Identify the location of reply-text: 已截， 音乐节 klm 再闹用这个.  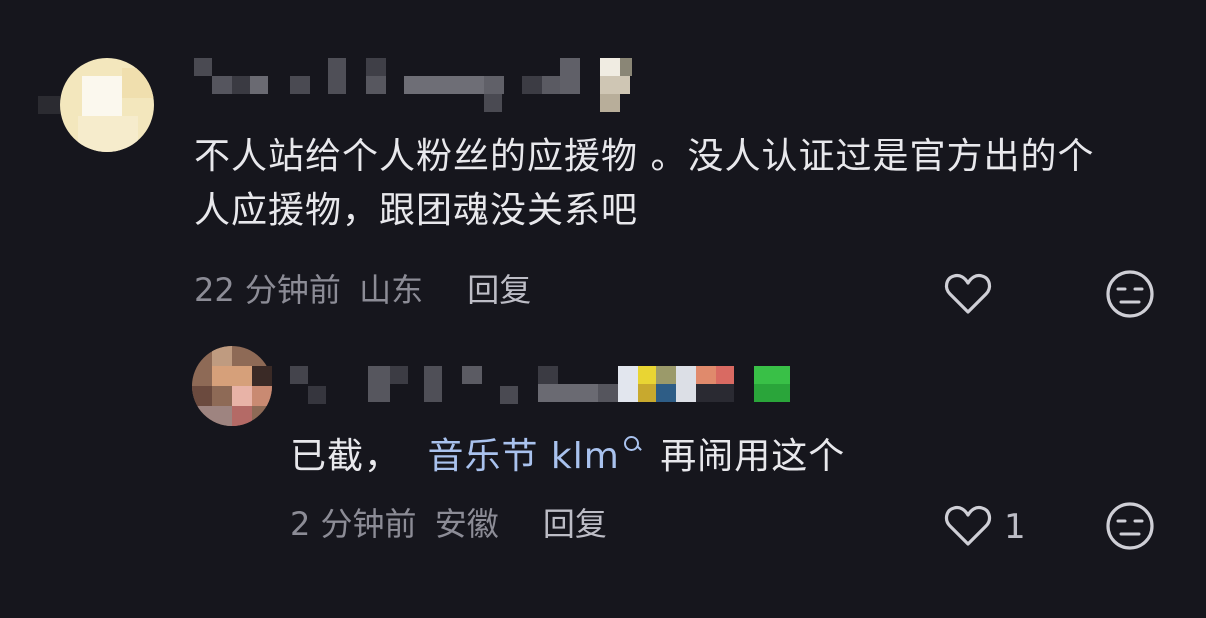
(720, 457).